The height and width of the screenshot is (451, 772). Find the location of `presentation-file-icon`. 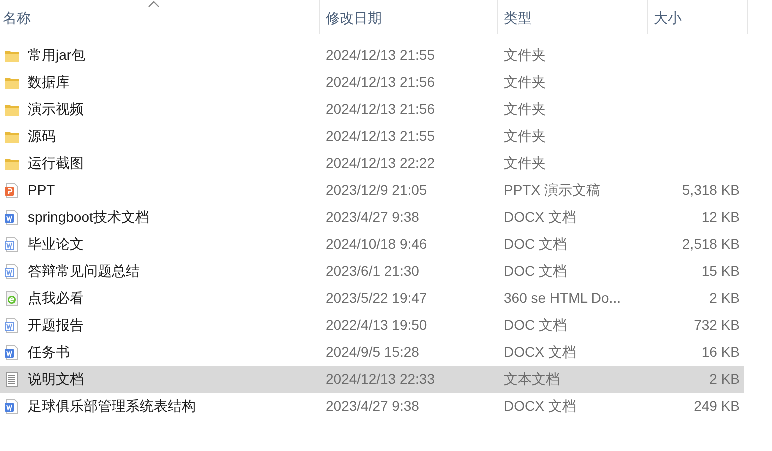

presentation-file-icon is located at coordinates (12, 190).